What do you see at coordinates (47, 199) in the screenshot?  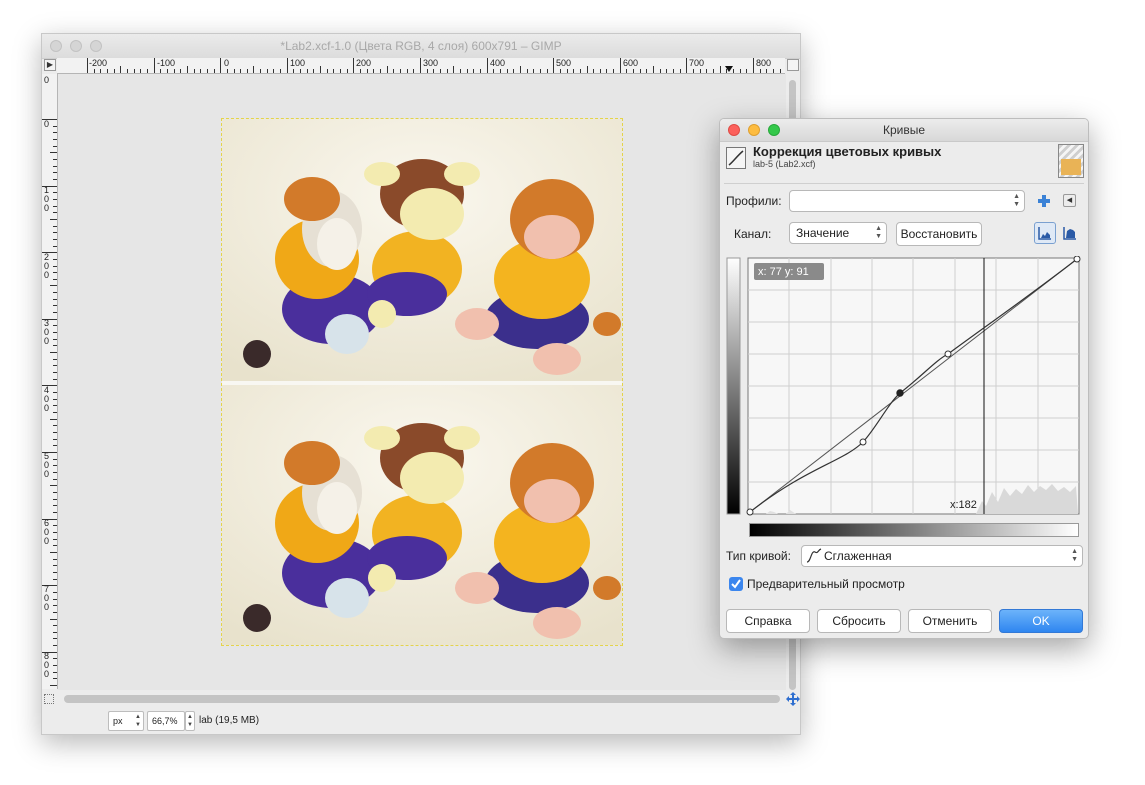 I see `ruler-label: 1 0 0` at bounding box center [47, 199].